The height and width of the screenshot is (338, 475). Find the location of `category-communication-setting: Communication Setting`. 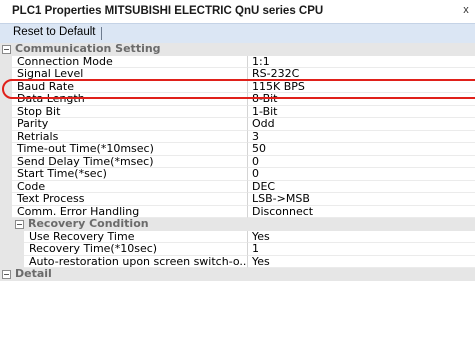

category-communication-setting: Communication Setting is located at coordinates (237, 49).